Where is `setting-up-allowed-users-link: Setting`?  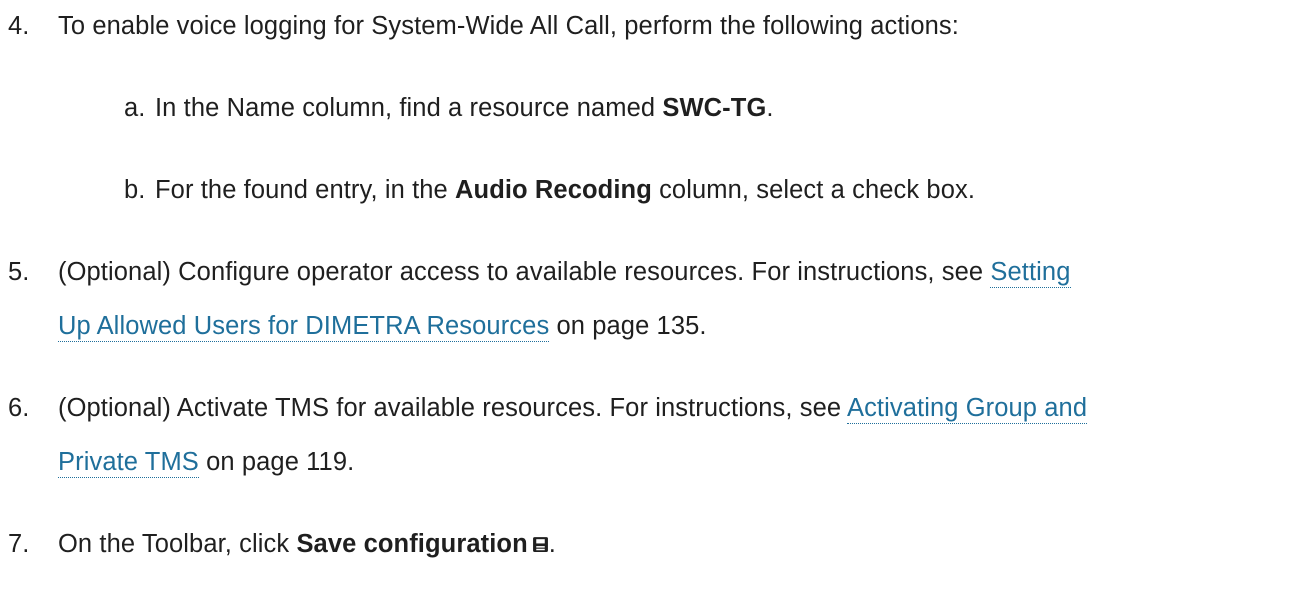 setting-up-allowed-users-link: Setting is located at coordinates (1030, 273).